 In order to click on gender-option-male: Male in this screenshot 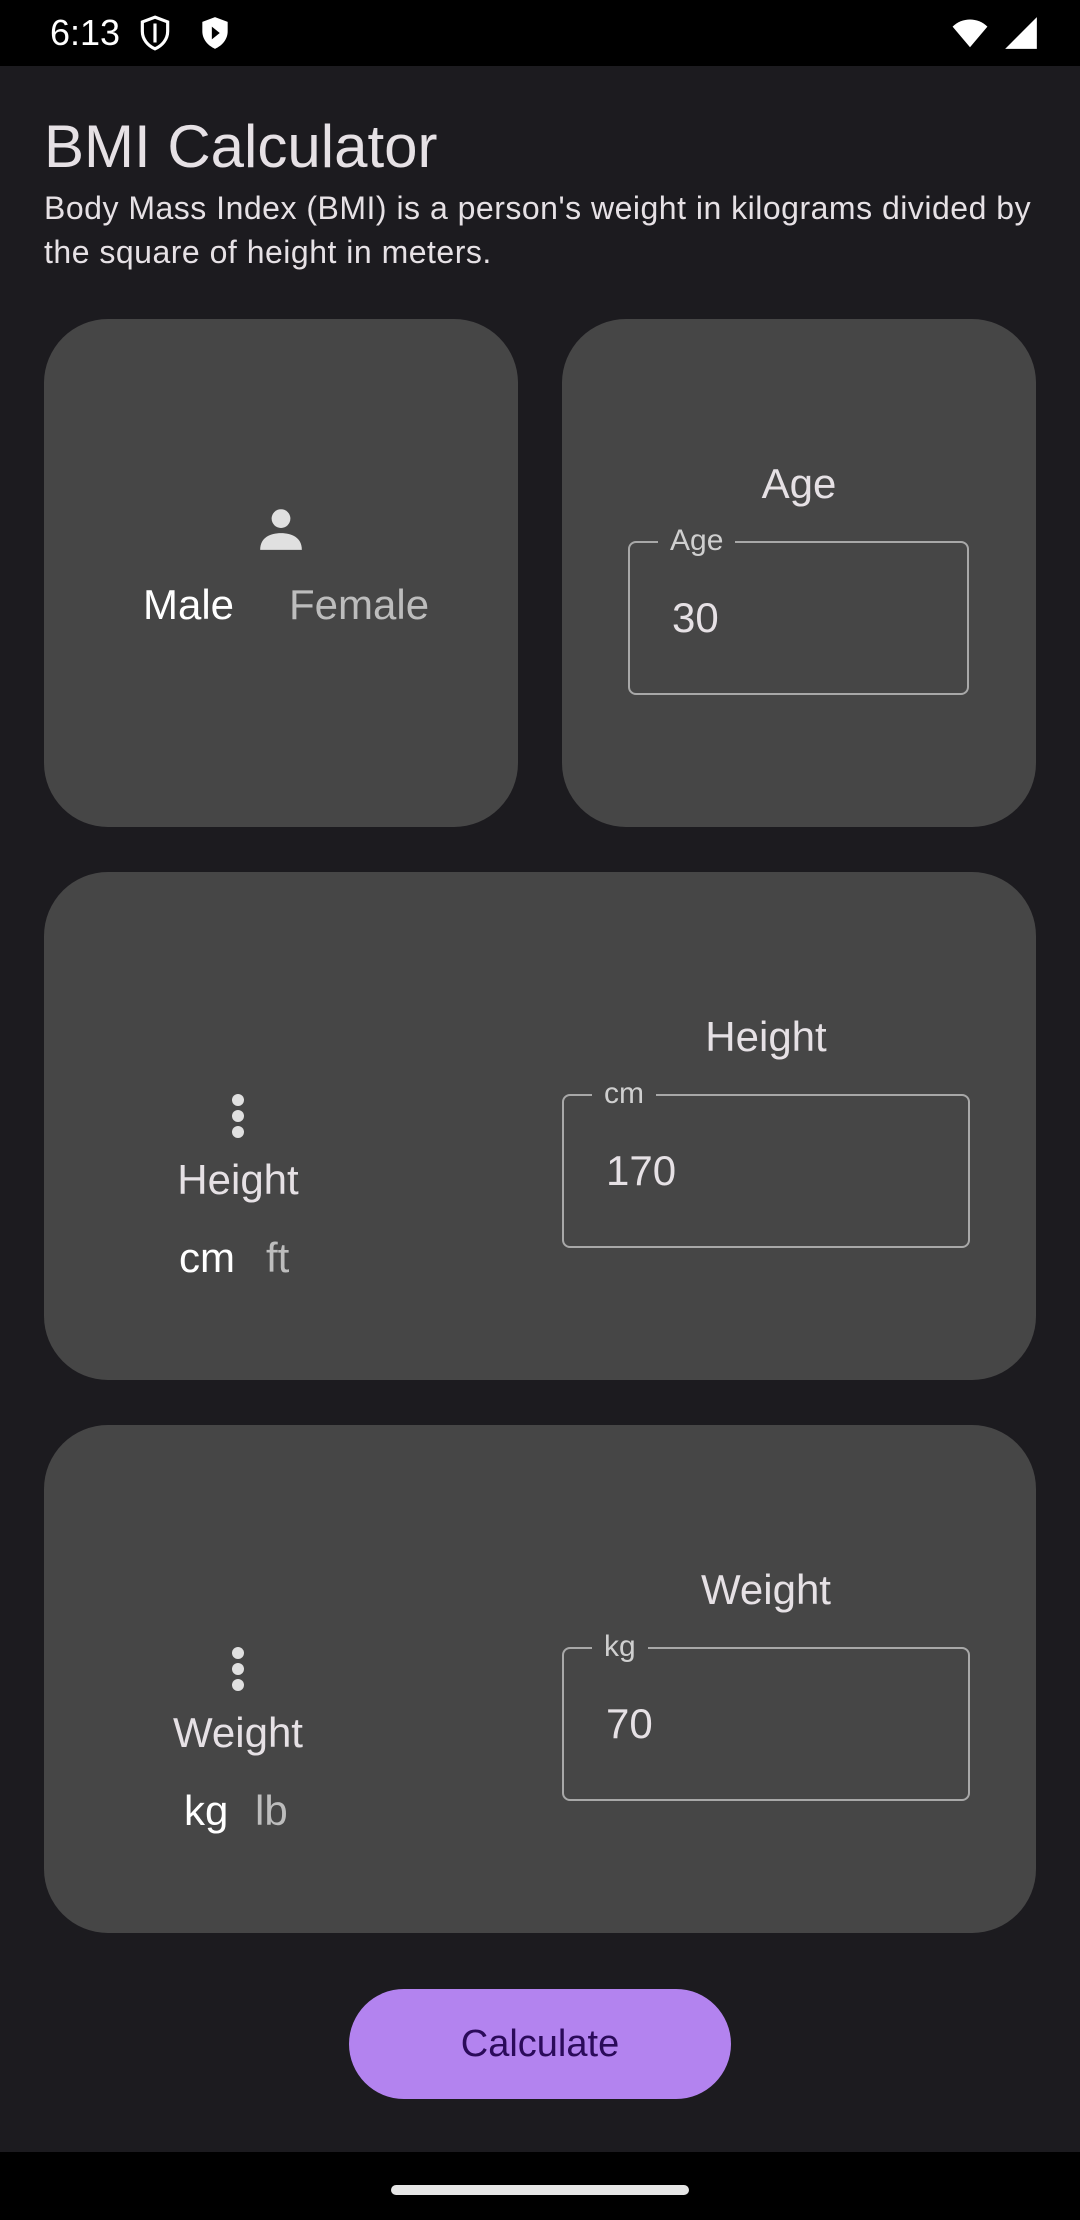, I will do `click(188, 605)`.